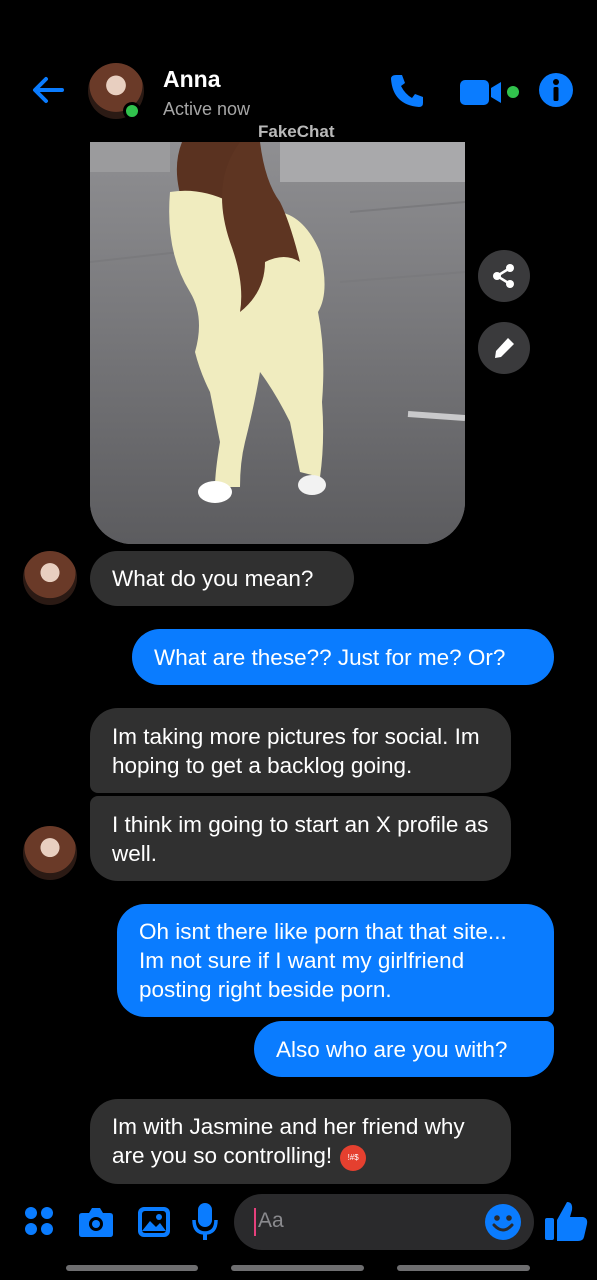  I want to click on contact-status: Active now, so click(207, 109).